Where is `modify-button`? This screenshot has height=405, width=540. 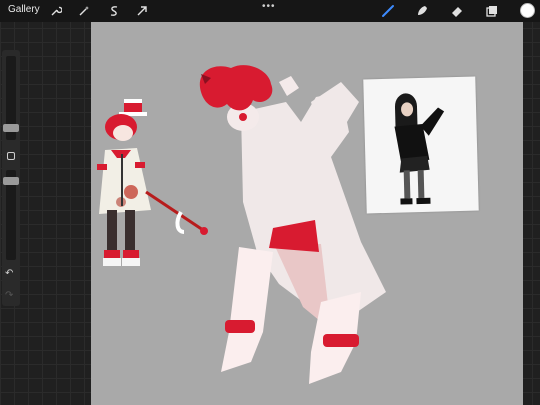
modify-button is located at coordinates (11, 156).